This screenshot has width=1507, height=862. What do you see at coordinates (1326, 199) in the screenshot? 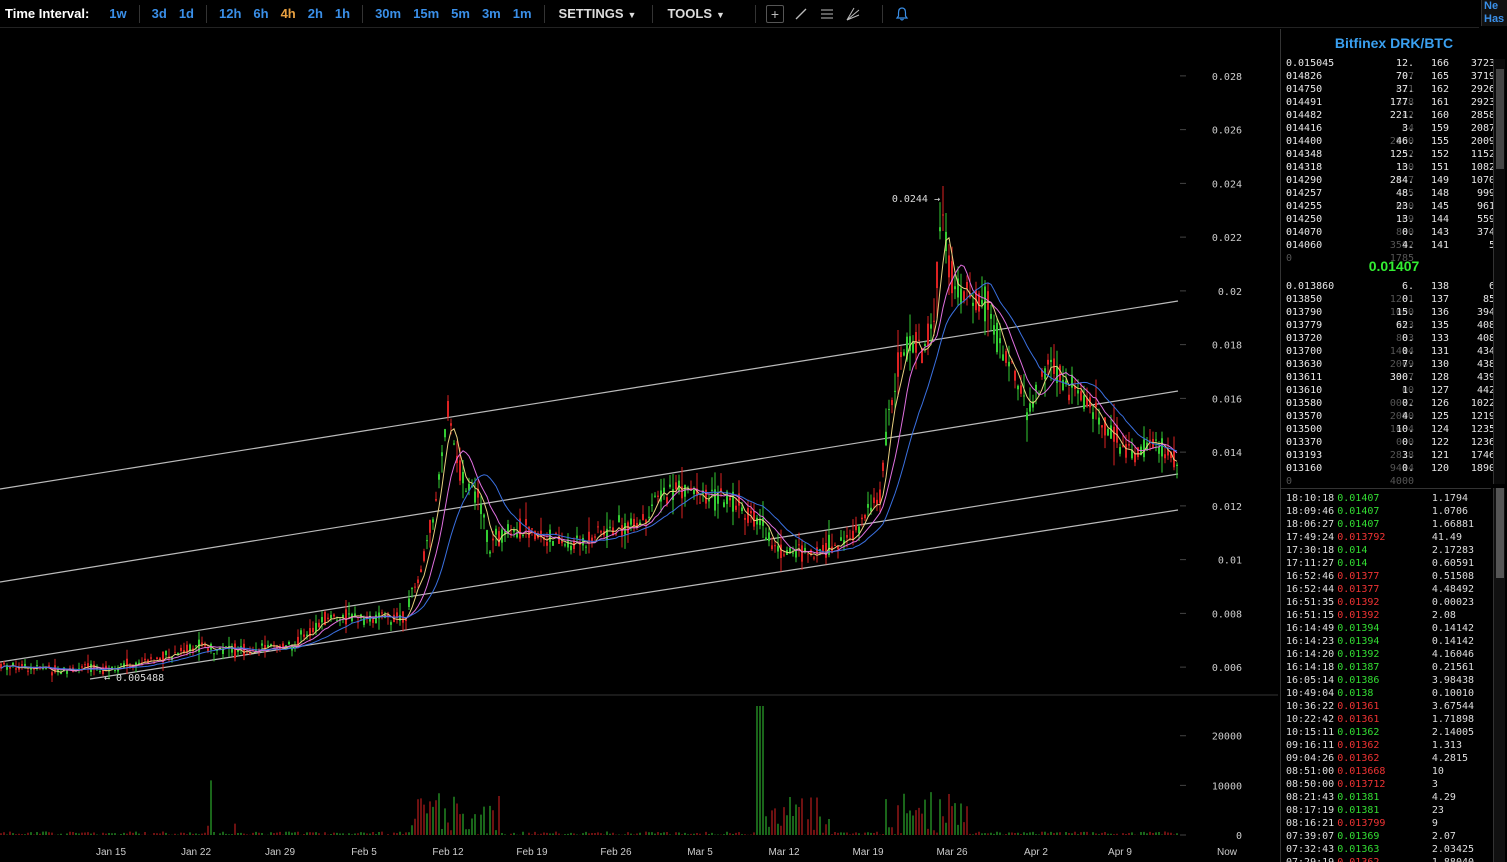
I see `order-price: 014257 0` at bounding box center [1326, 199].